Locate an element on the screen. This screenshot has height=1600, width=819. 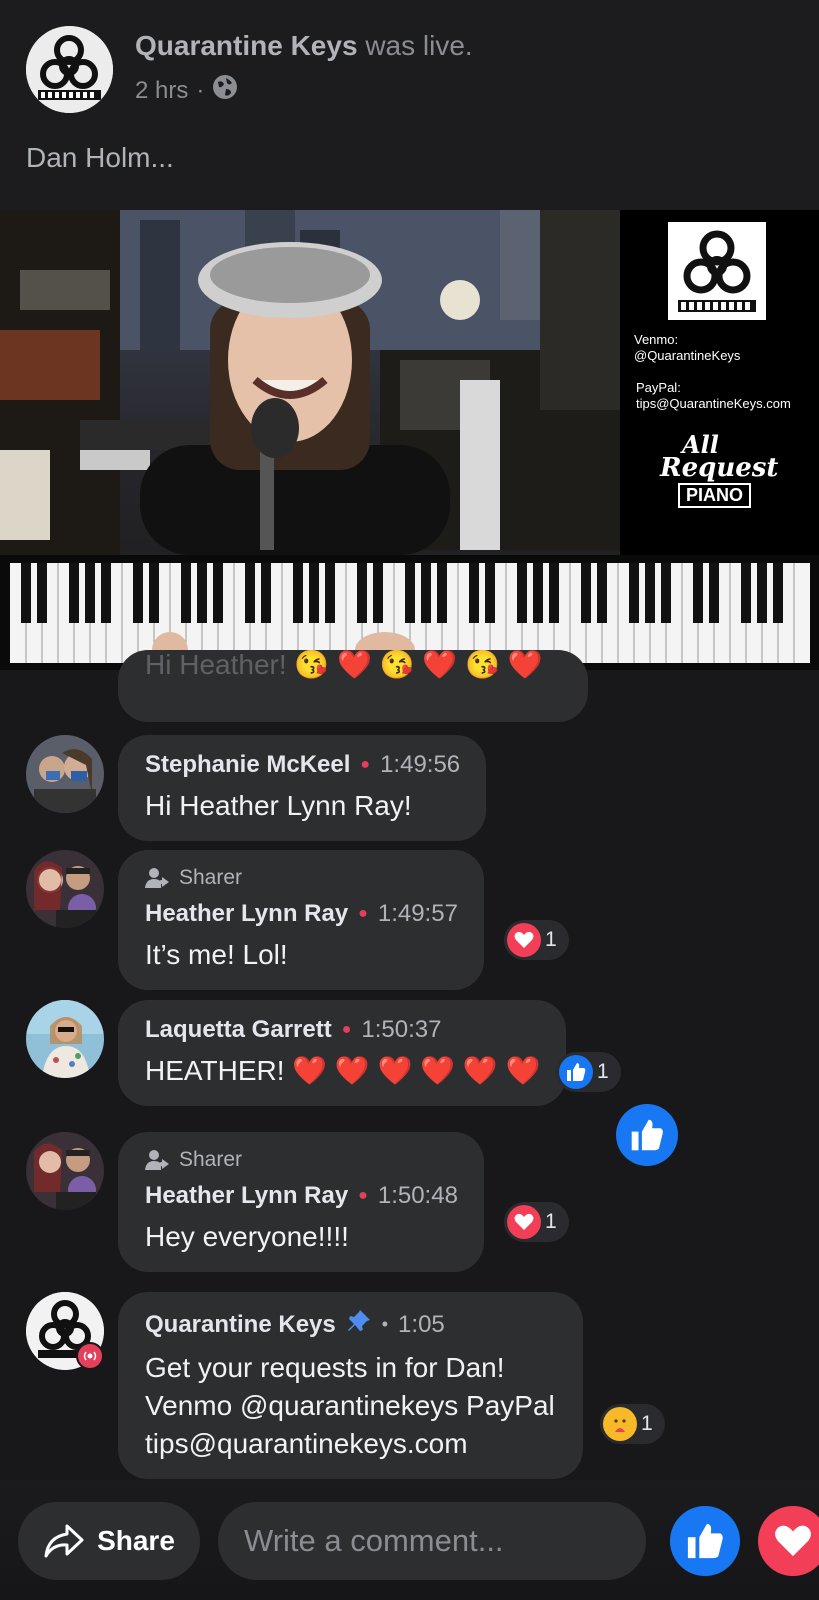
comment-meta: Laquetta Garrett ● 1:50:37 is located at coordinates (342, 1030).